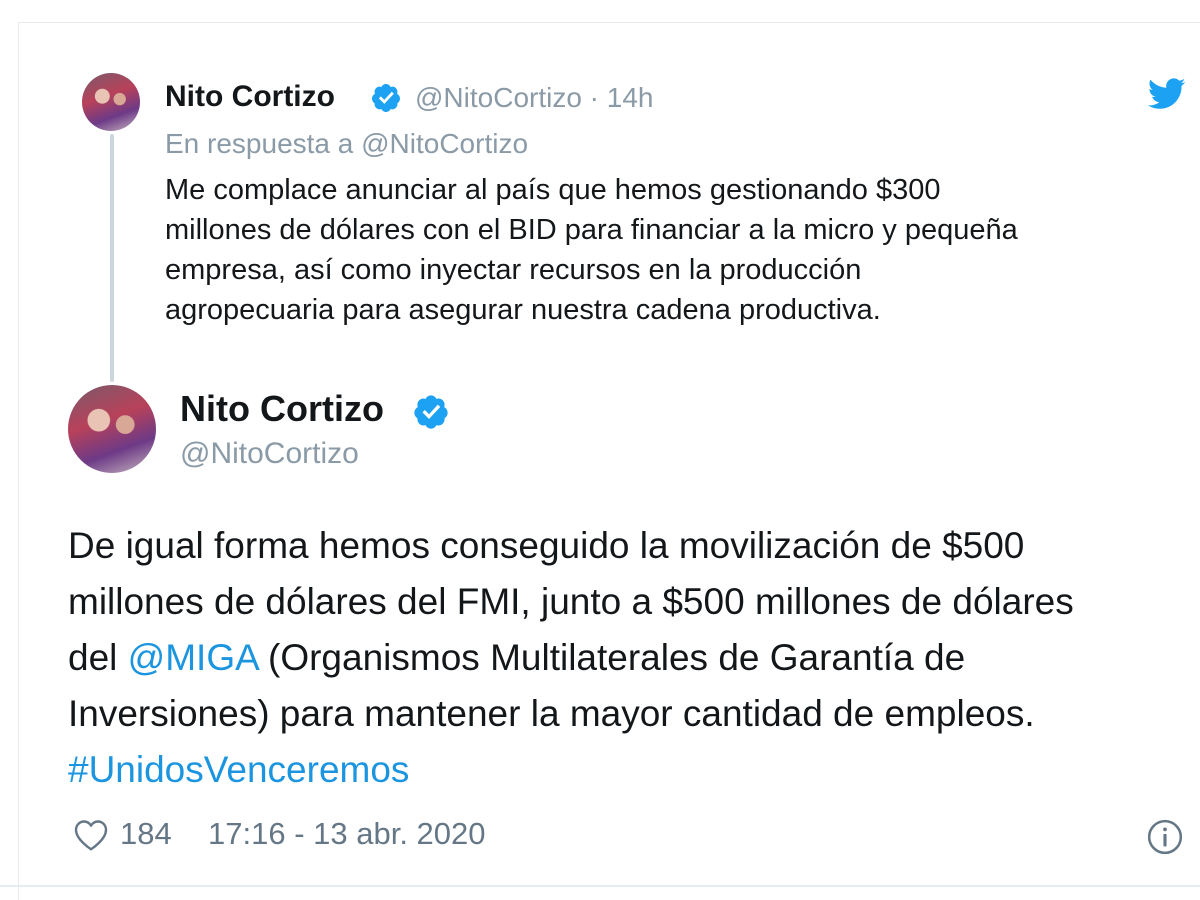 The width and height of the screenshot is (1200, 900). Describe the element at coordinates (112, 429) in the screenshot. I see `author-avatar` at that location.